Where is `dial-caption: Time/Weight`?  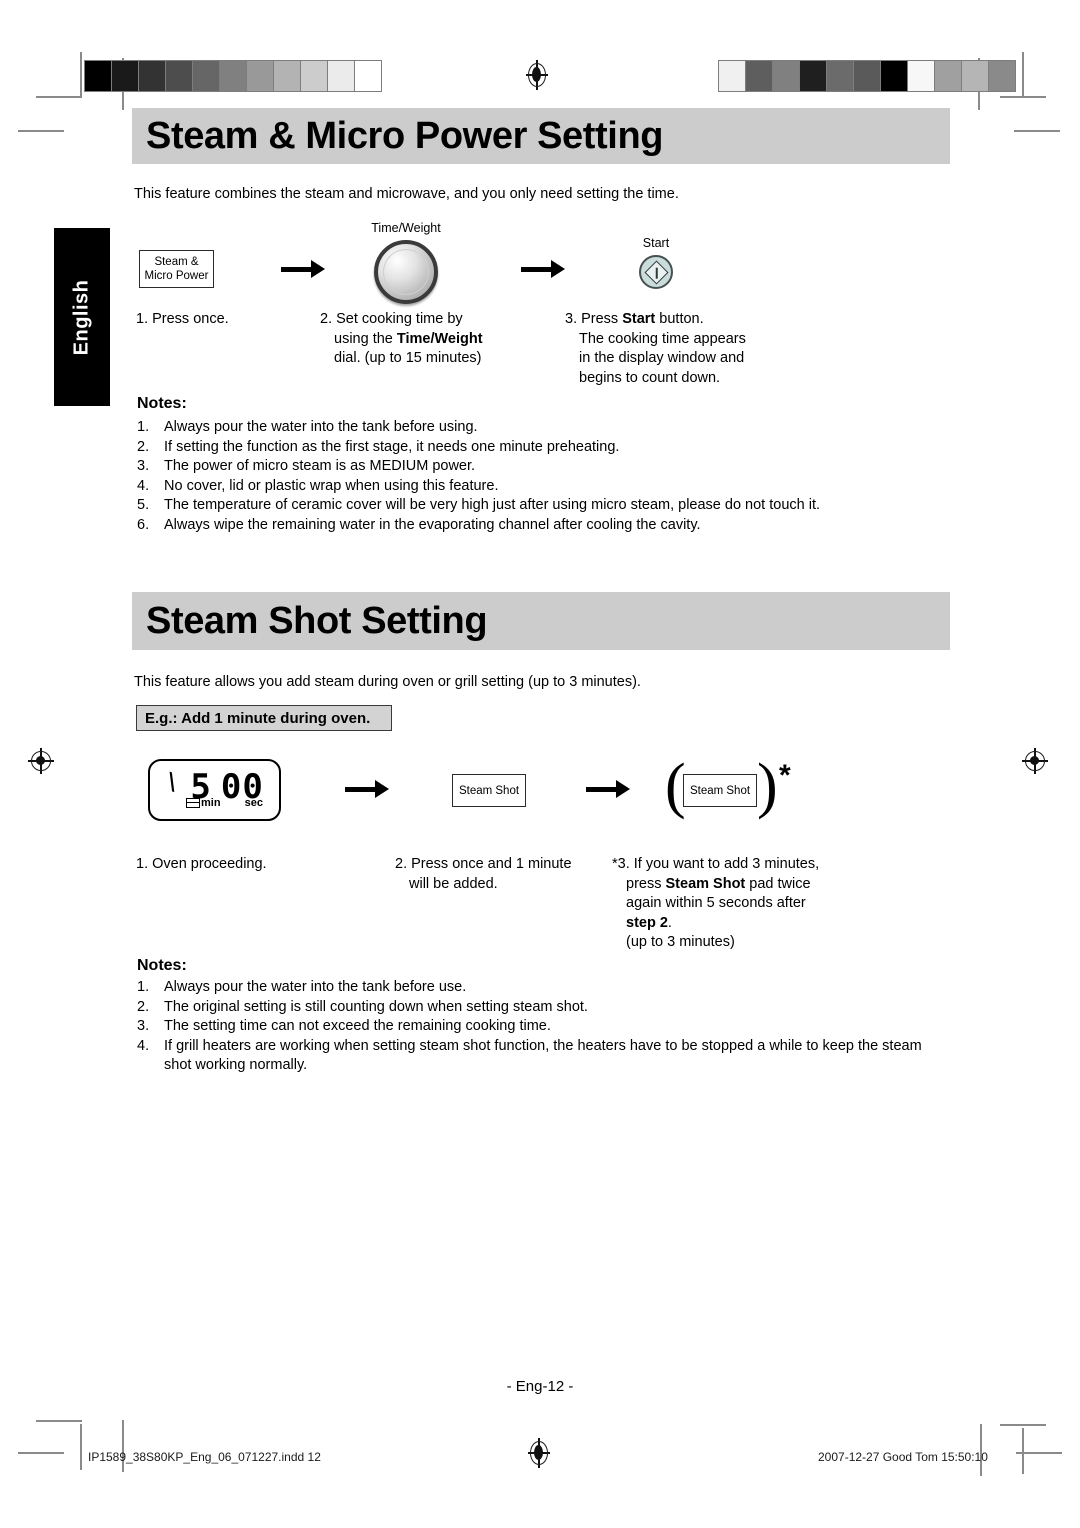
dial-caption: Time/Weight is located at coordinates (406, 228).